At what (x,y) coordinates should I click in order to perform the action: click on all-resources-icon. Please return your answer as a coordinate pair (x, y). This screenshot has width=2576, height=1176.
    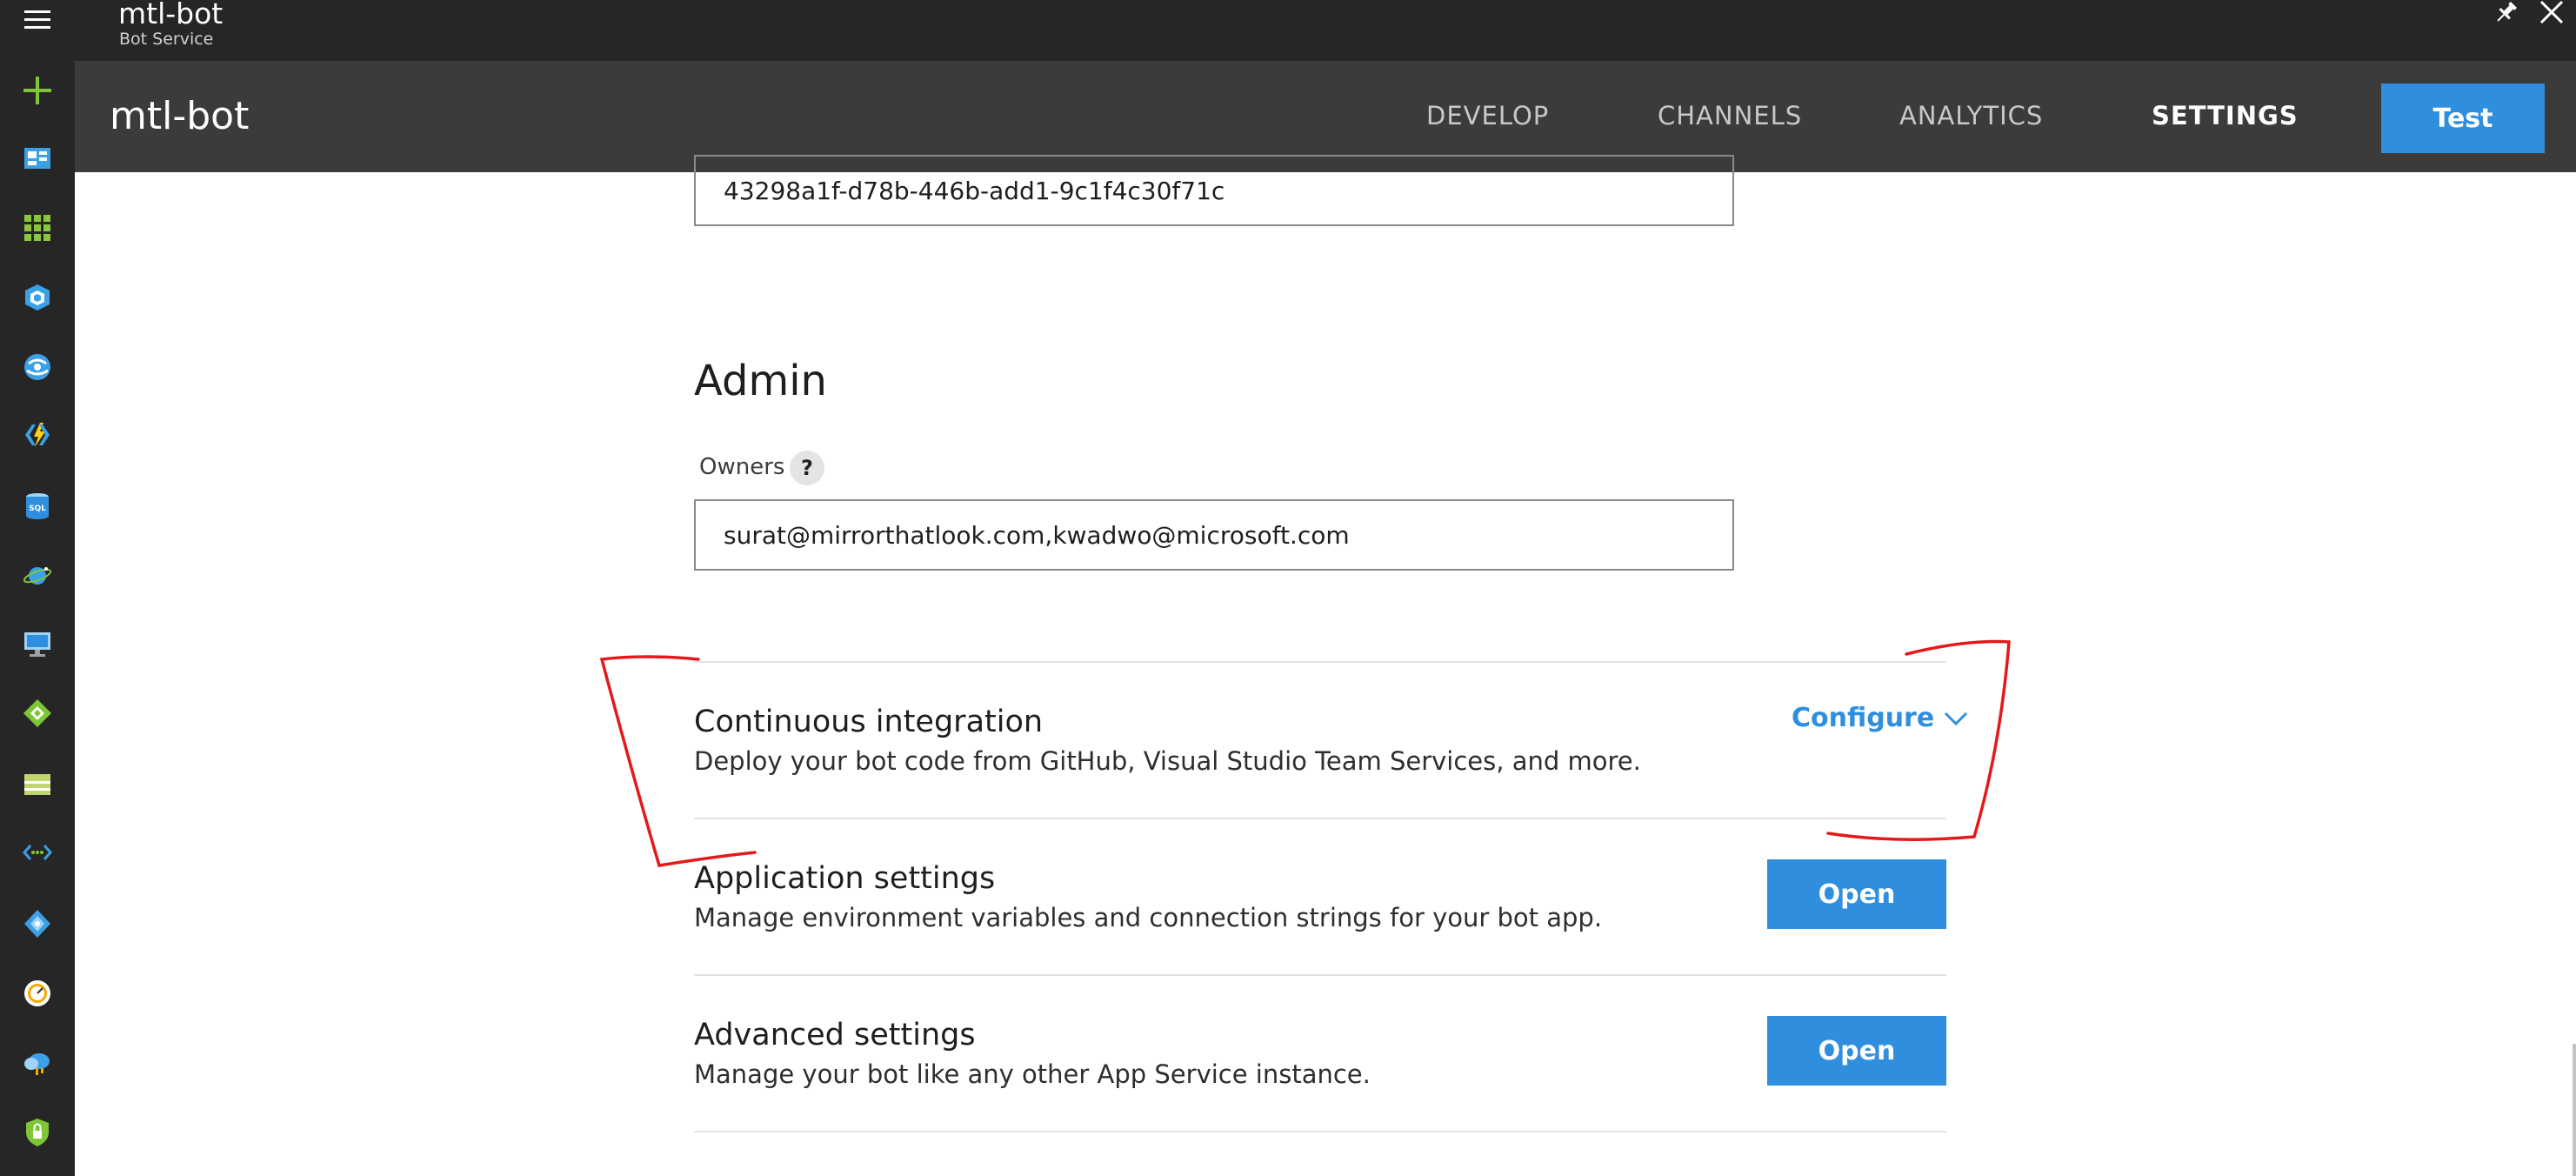
    Looking at the image, I should click on (37, 228).